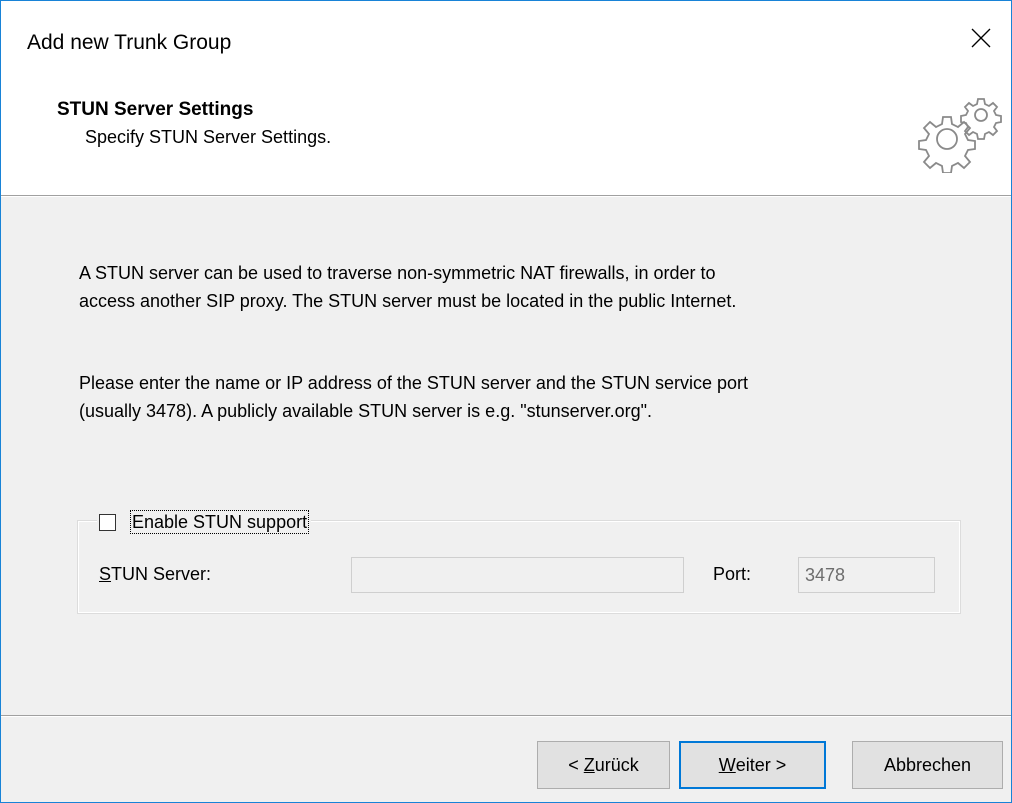 The width and height of the screenshot is (1012, 803). Describe the element at coordinates (161, 574) in the screenshot. I see `stun-server-label-text: TUN Server:` at that location.